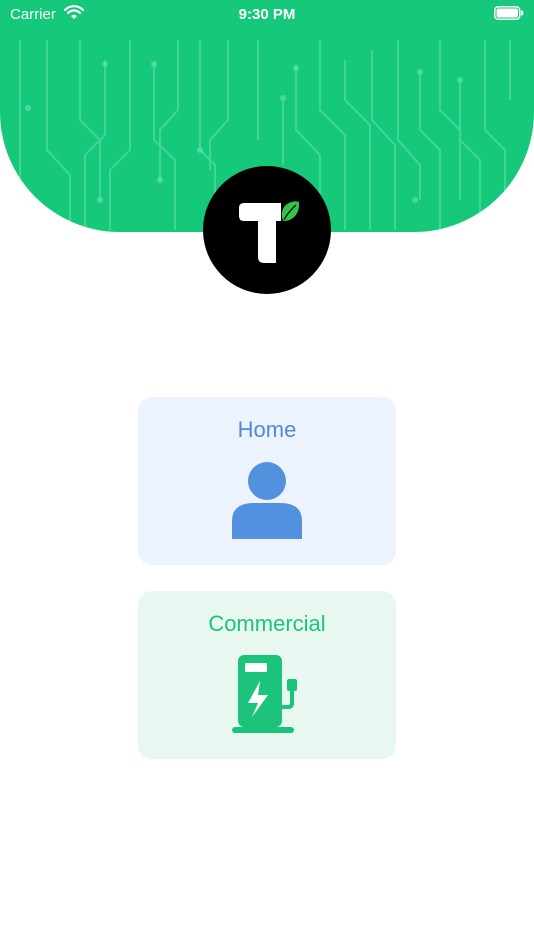 This screenshot has height=950, width=534. I want to click on commercial-option-label: Commercial, so click(267, 623).